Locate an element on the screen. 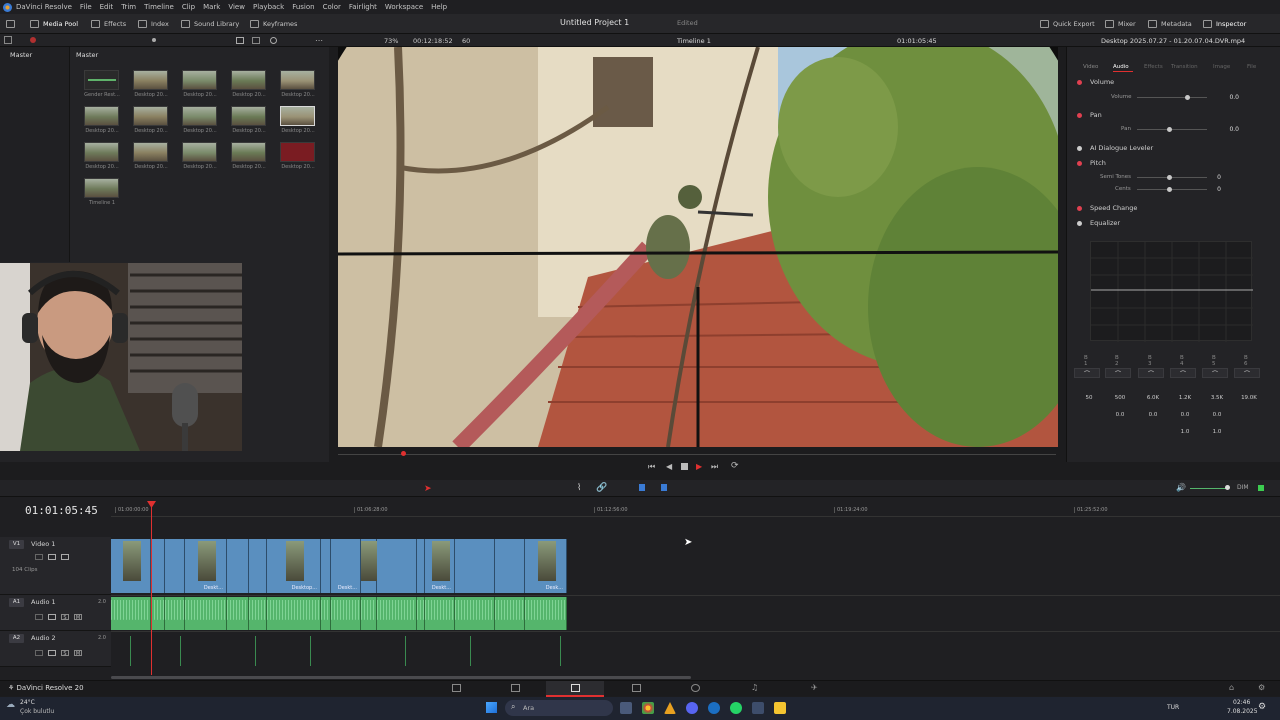 Image resolution: width=1280 pixels, height=720 pixels. whatsapp-icon is located at coordinates (736, 708).